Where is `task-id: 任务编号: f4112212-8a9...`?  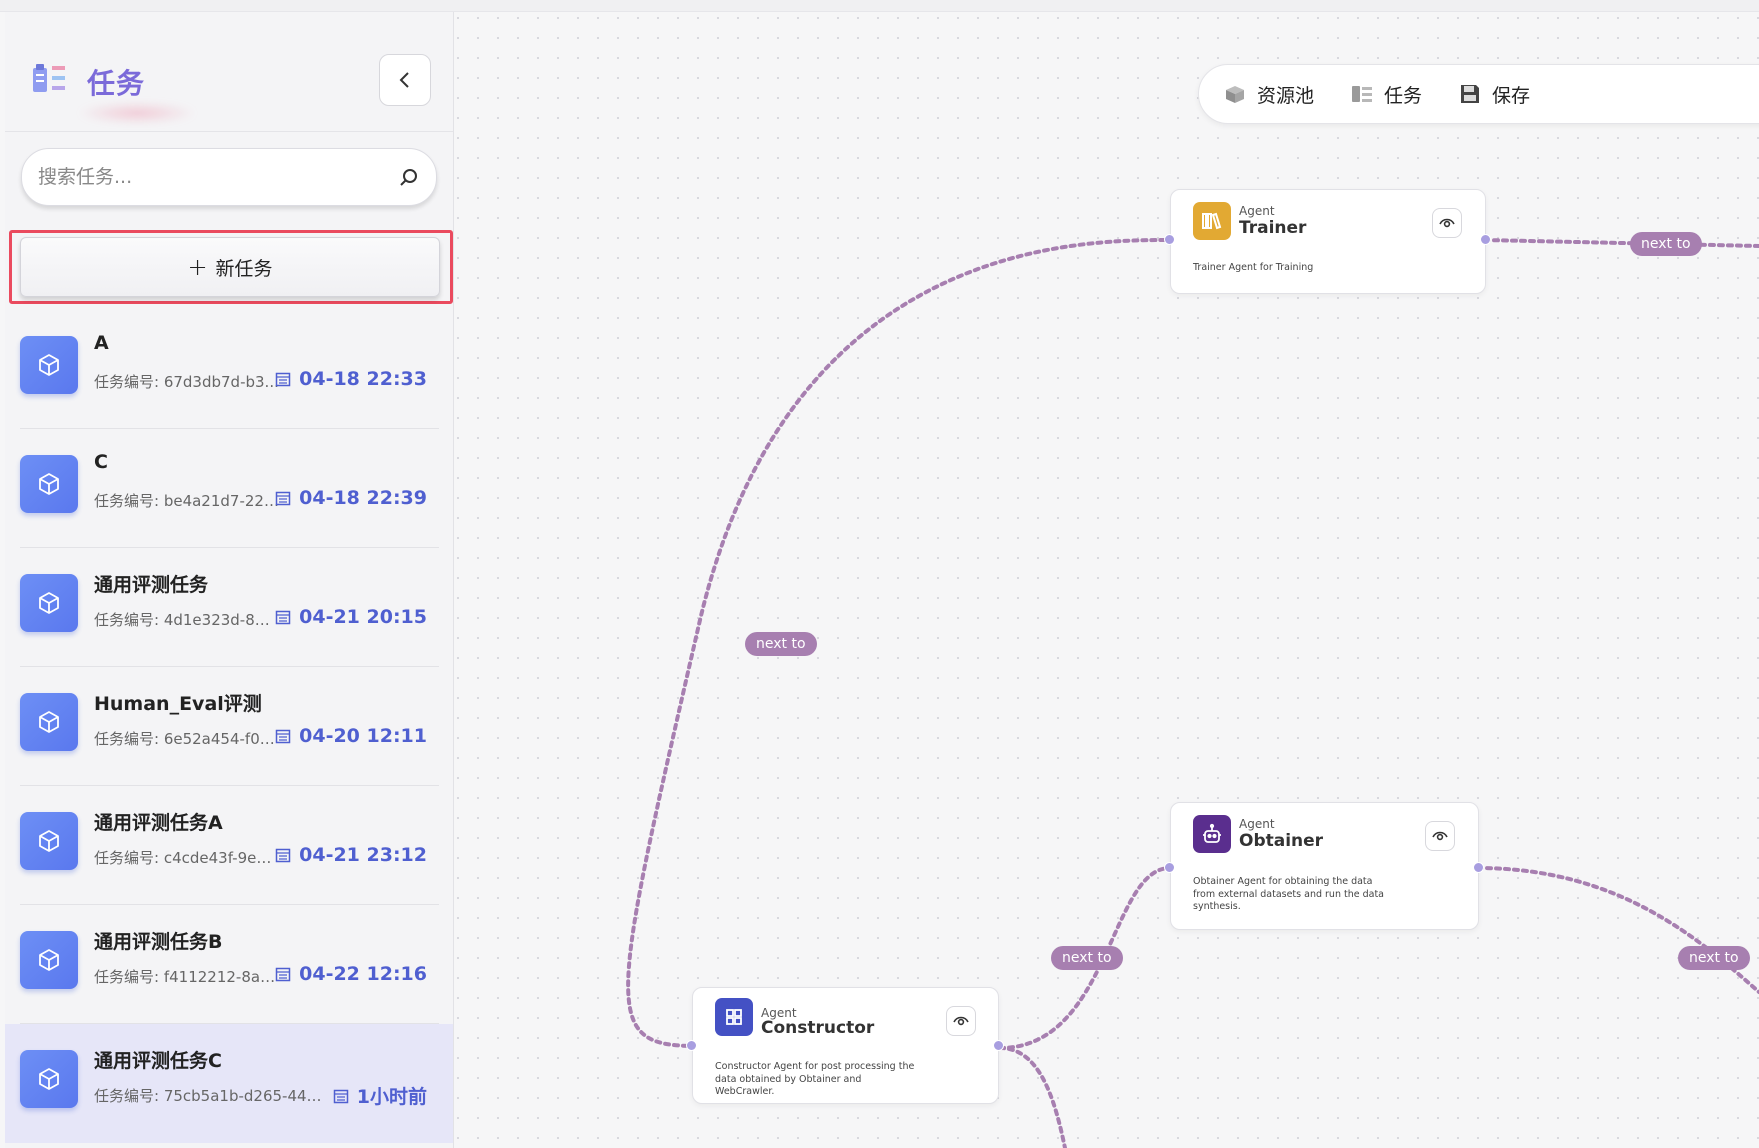 task-id: 任务编号: f4112212-8a9... is located at coordinates (186, 977).